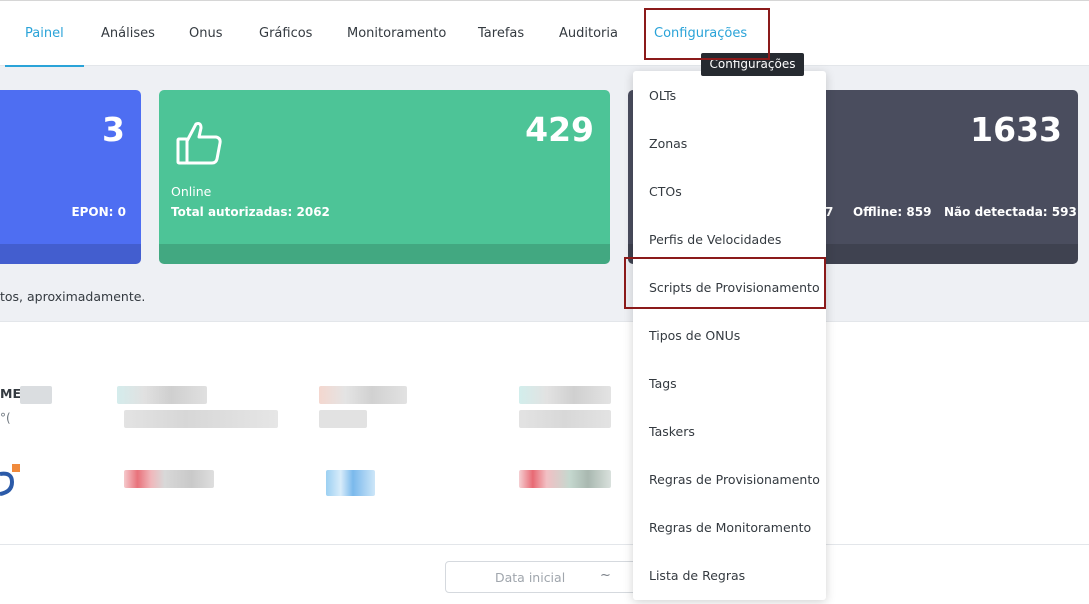 Image resolution: width=1089 pixels, height=604 pixels. What do you see at coordinates (734, 479) in the screenshot?
I see `menu-item-regras-de-provisionamento: Regras de Provisionamento` at bounding box center [734, 479].